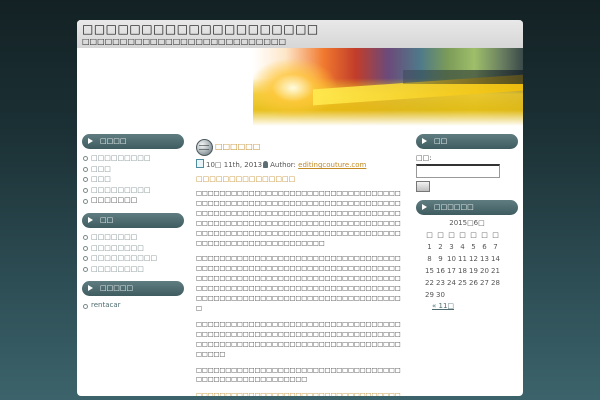 This screenshot has width=600, height=400. I want to click on calendar-day: 25, so click(462, 283).